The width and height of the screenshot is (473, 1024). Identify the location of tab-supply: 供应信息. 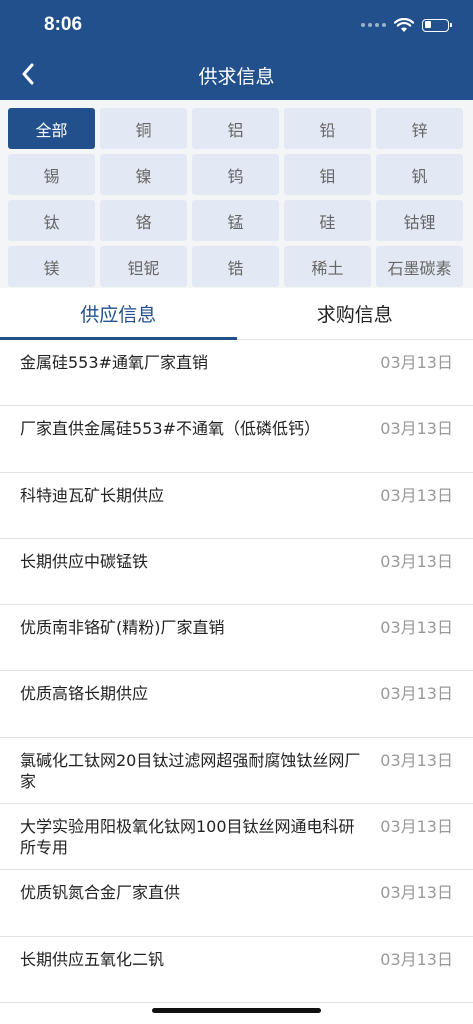
(118, 314).